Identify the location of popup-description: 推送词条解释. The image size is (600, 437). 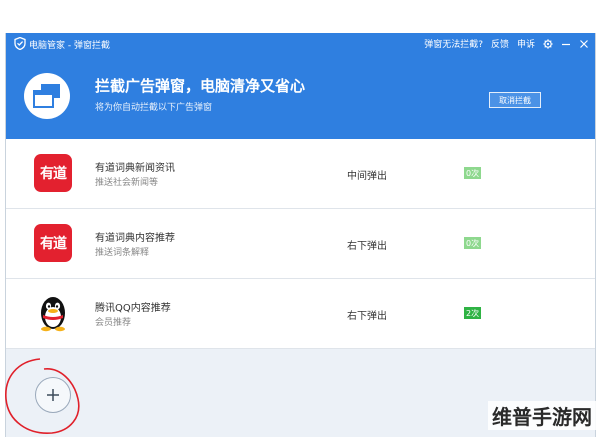
(122, 253).